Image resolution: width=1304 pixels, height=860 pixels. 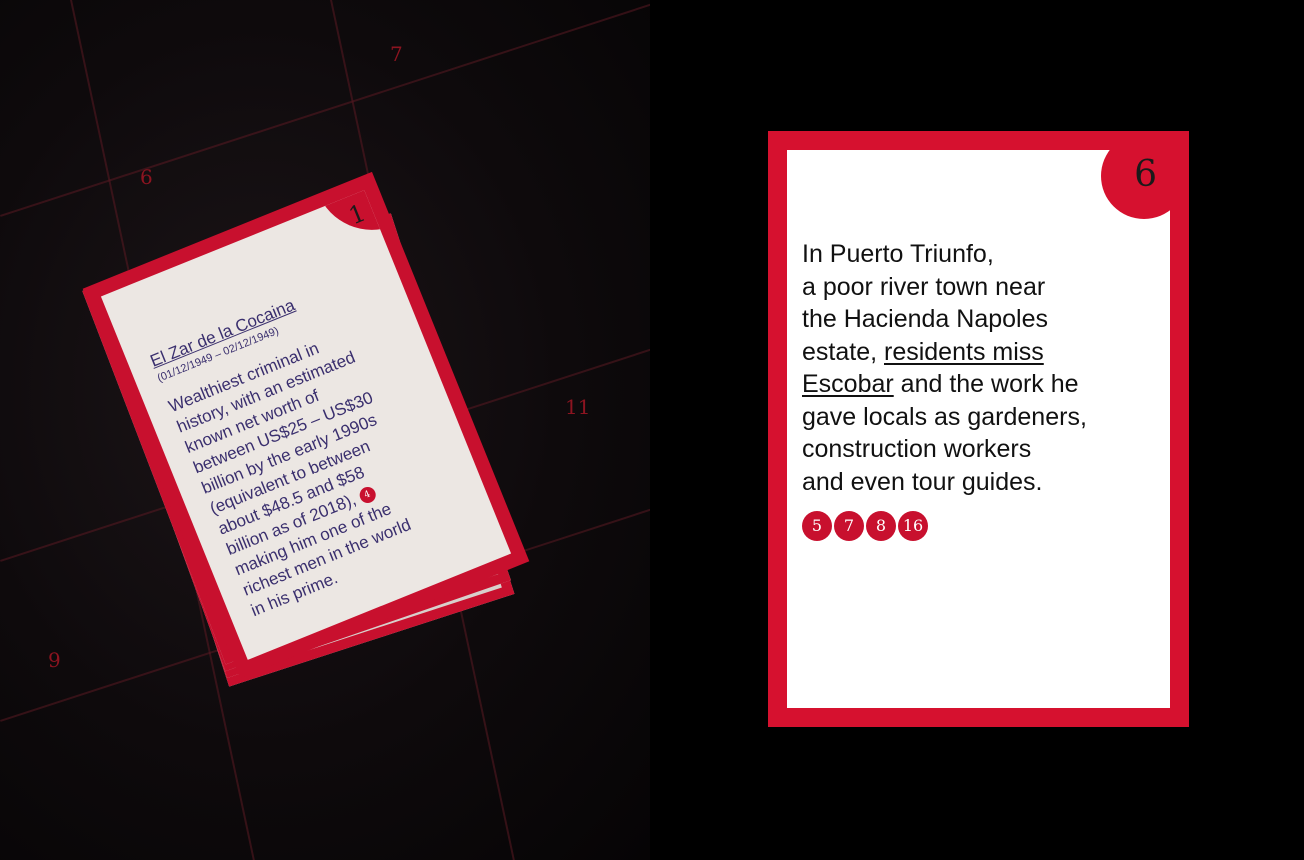 I want to click on grid-number: 7, so click(x=396, y=54).